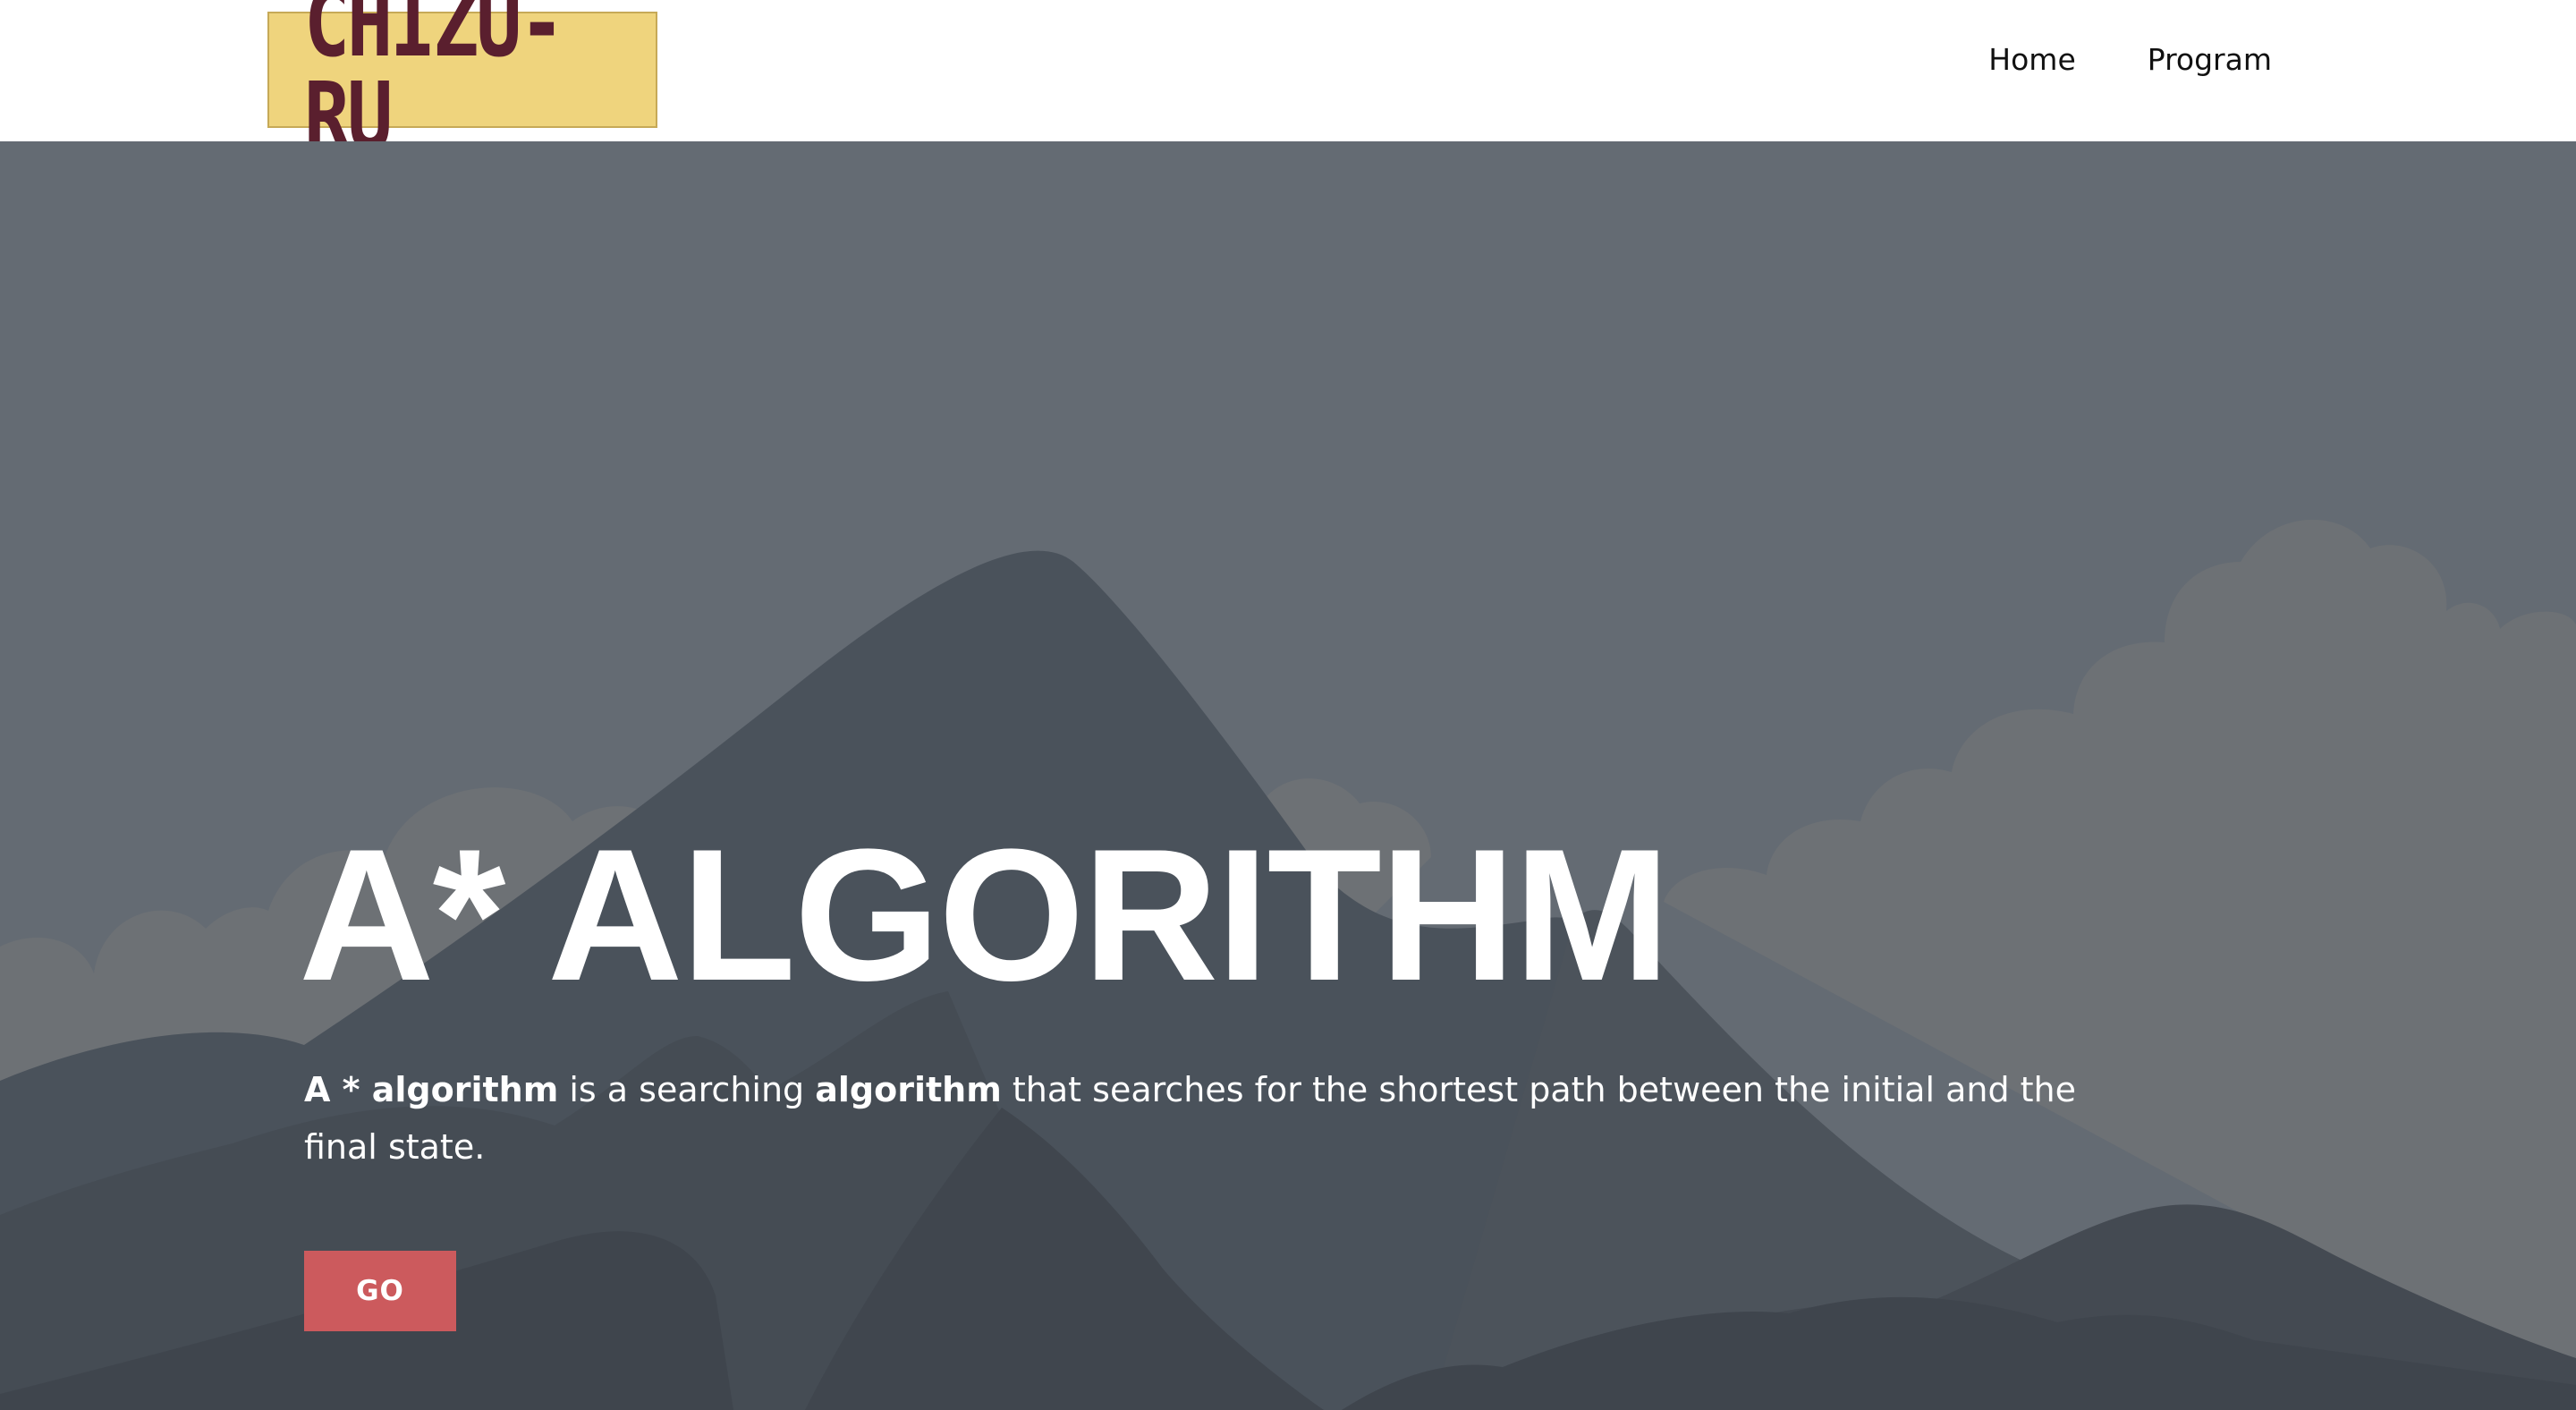 The height and width of the screenshot is (1410, 2576). I want to click on logo: CHIZU-RU, so click(462, 82).